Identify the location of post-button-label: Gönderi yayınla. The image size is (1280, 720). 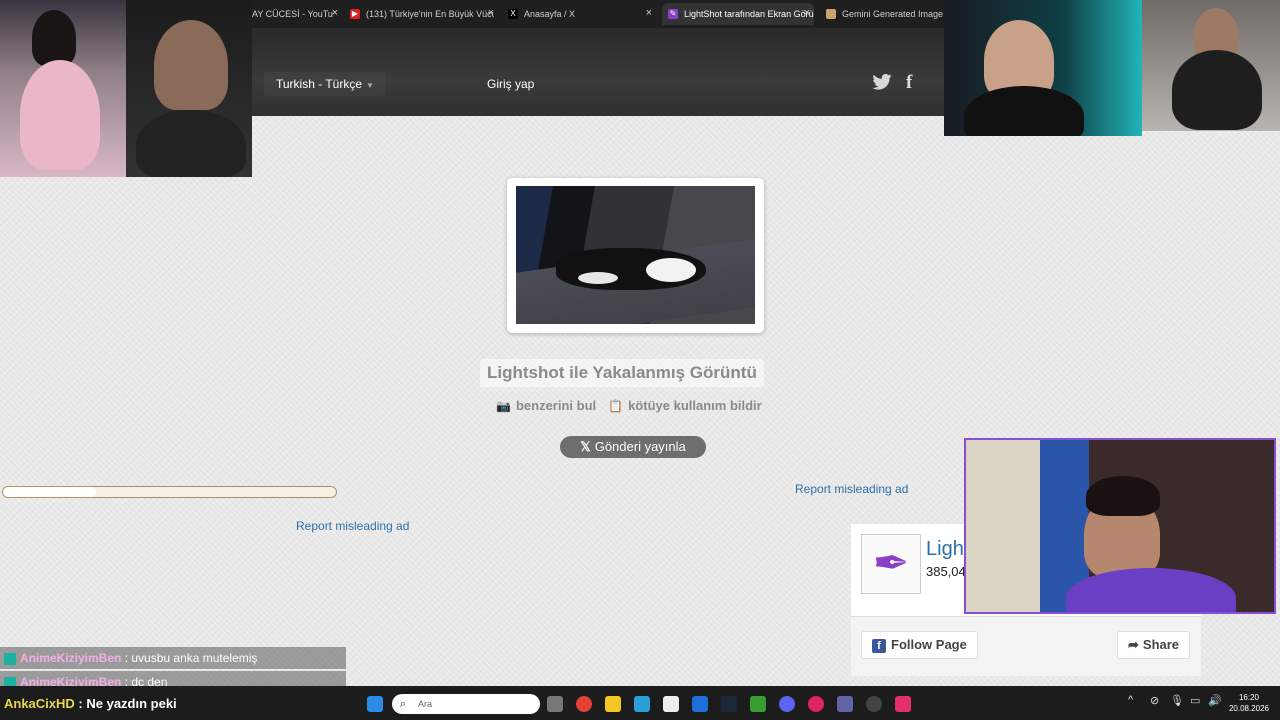
(640, 446).